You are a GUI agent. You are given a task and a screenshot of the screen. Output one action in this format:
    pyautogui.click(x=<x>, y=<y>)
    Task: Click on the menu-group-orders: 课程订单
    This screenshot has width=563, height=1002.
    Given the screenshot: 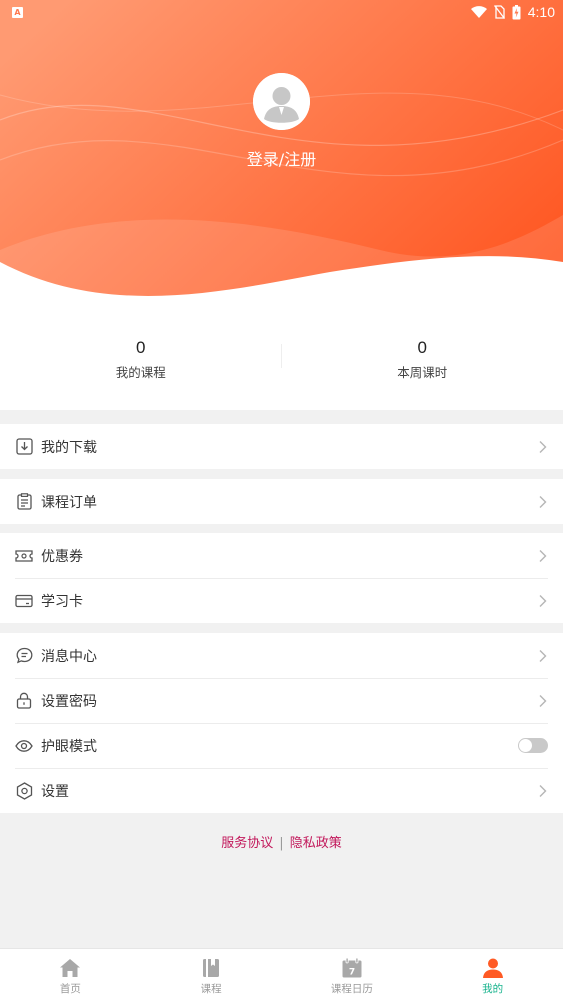 What is the action you would take?
    pyautogui.click(x=281, y=501)
    